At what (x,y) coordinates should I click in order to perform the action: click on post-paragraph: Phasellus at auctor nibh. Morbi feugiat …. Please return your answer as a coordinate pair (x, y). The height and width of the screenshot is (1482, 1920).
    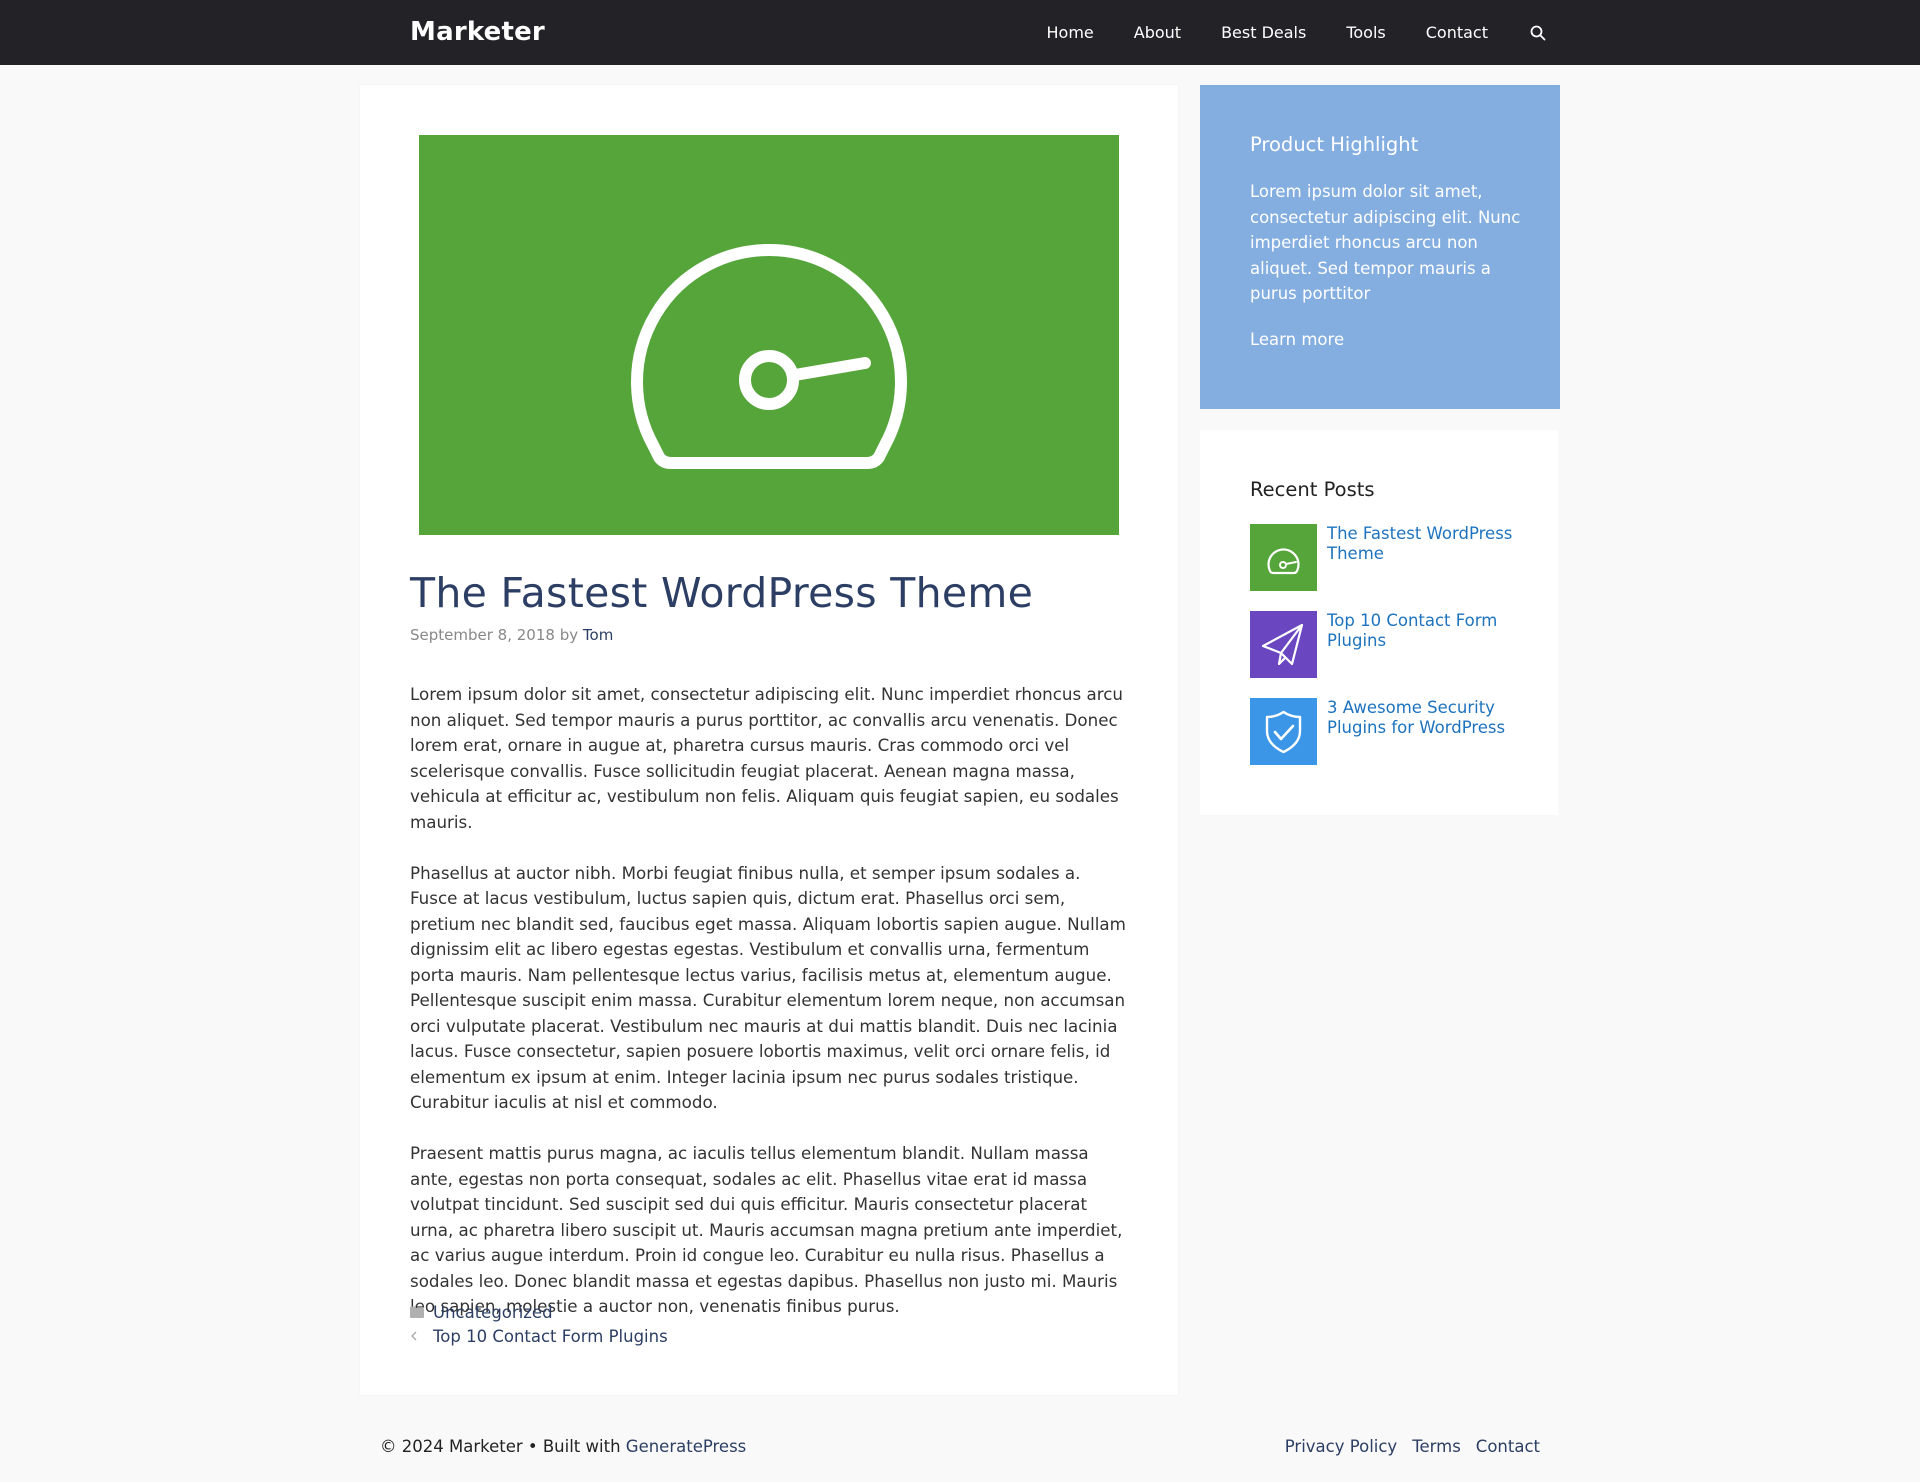
    Looking at the image, I should click on (768, 987).